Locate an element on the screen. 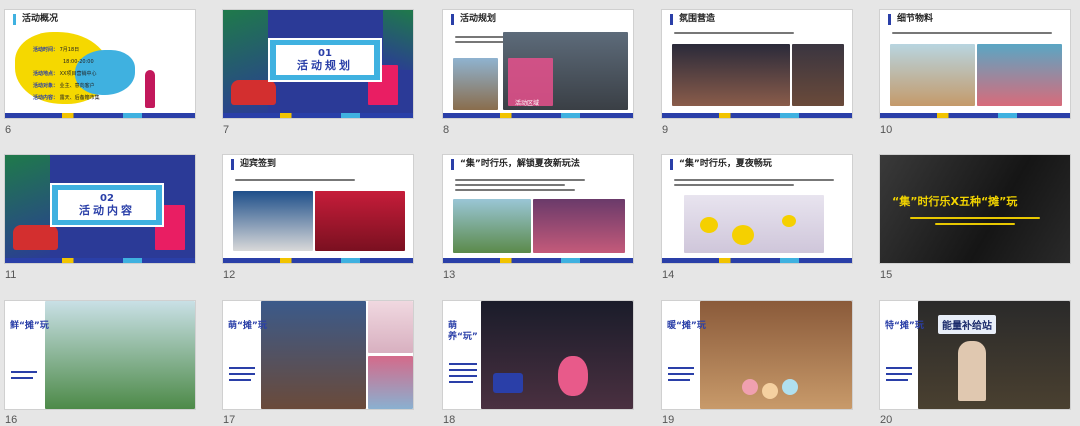  slide-thumbnail: 萌养“玩” is located at coordinates (538, 355).